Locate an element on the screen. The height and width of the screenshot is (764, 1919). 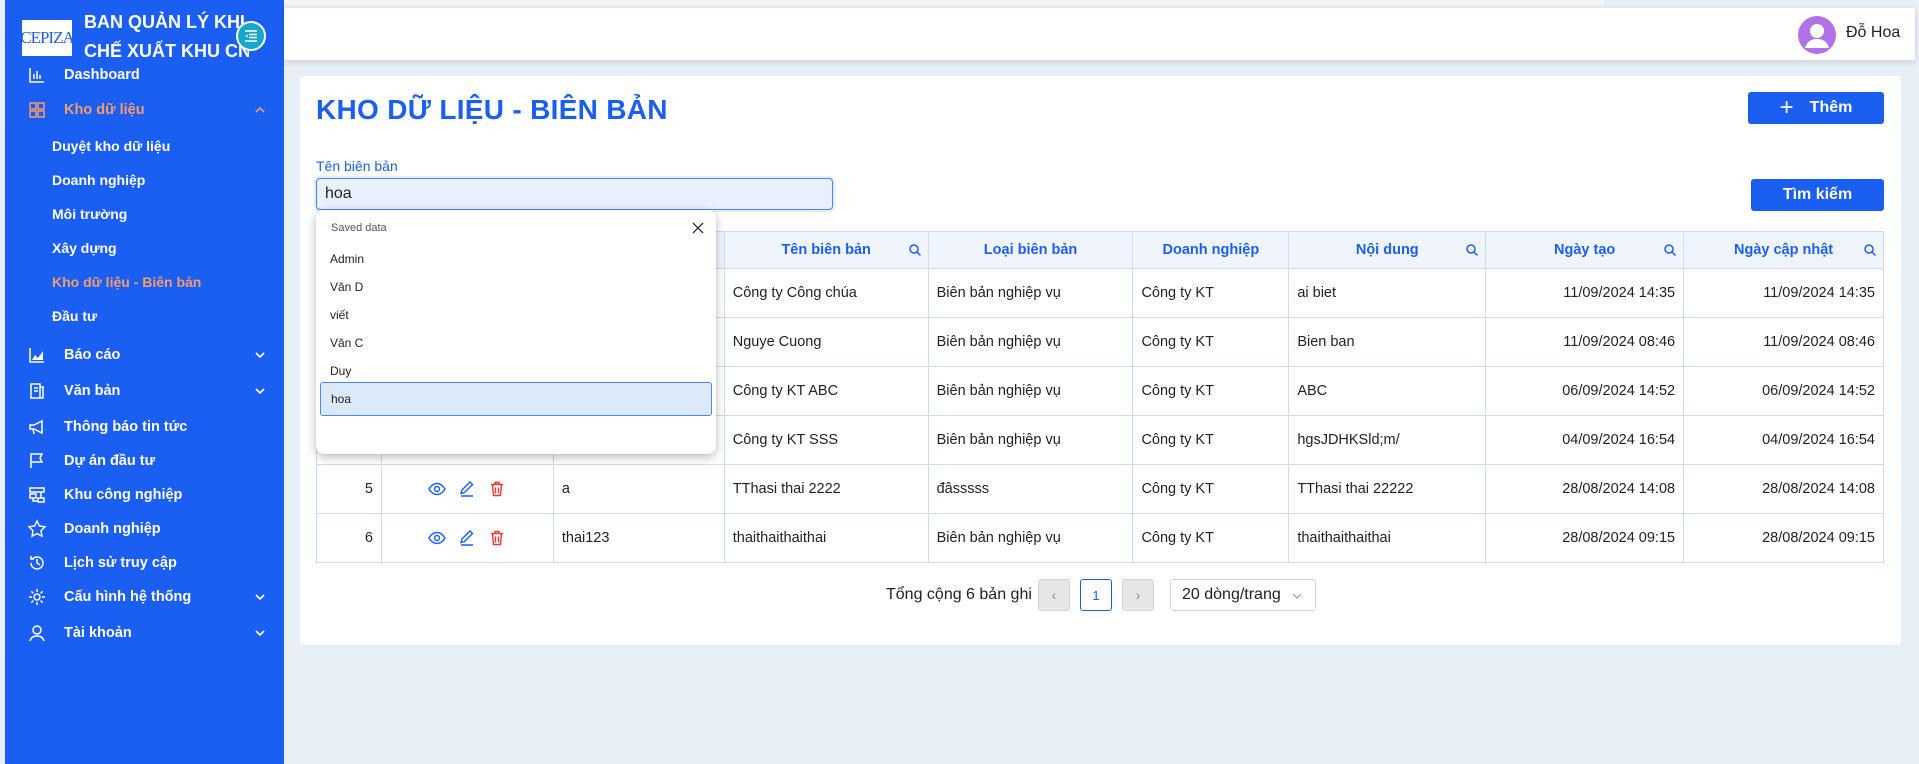
cell-content: thaithaithaithai is located at coordinates (1387, 538).